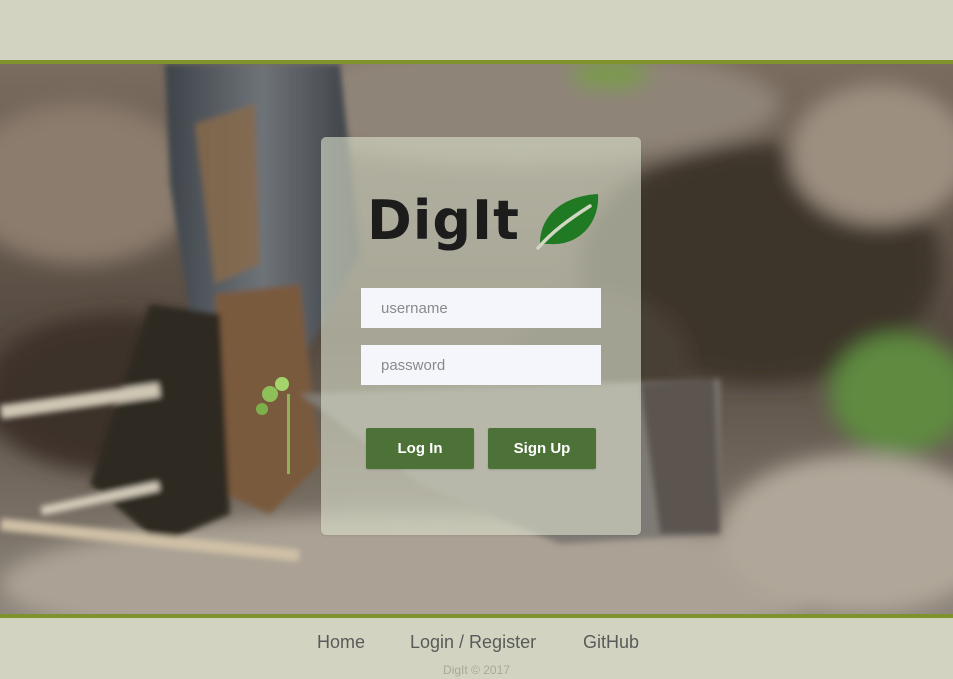 The image size is (953, 679). Describe the element at coordinates (420, 448) in the screenshot. I see `login-button: Log In` at that location.